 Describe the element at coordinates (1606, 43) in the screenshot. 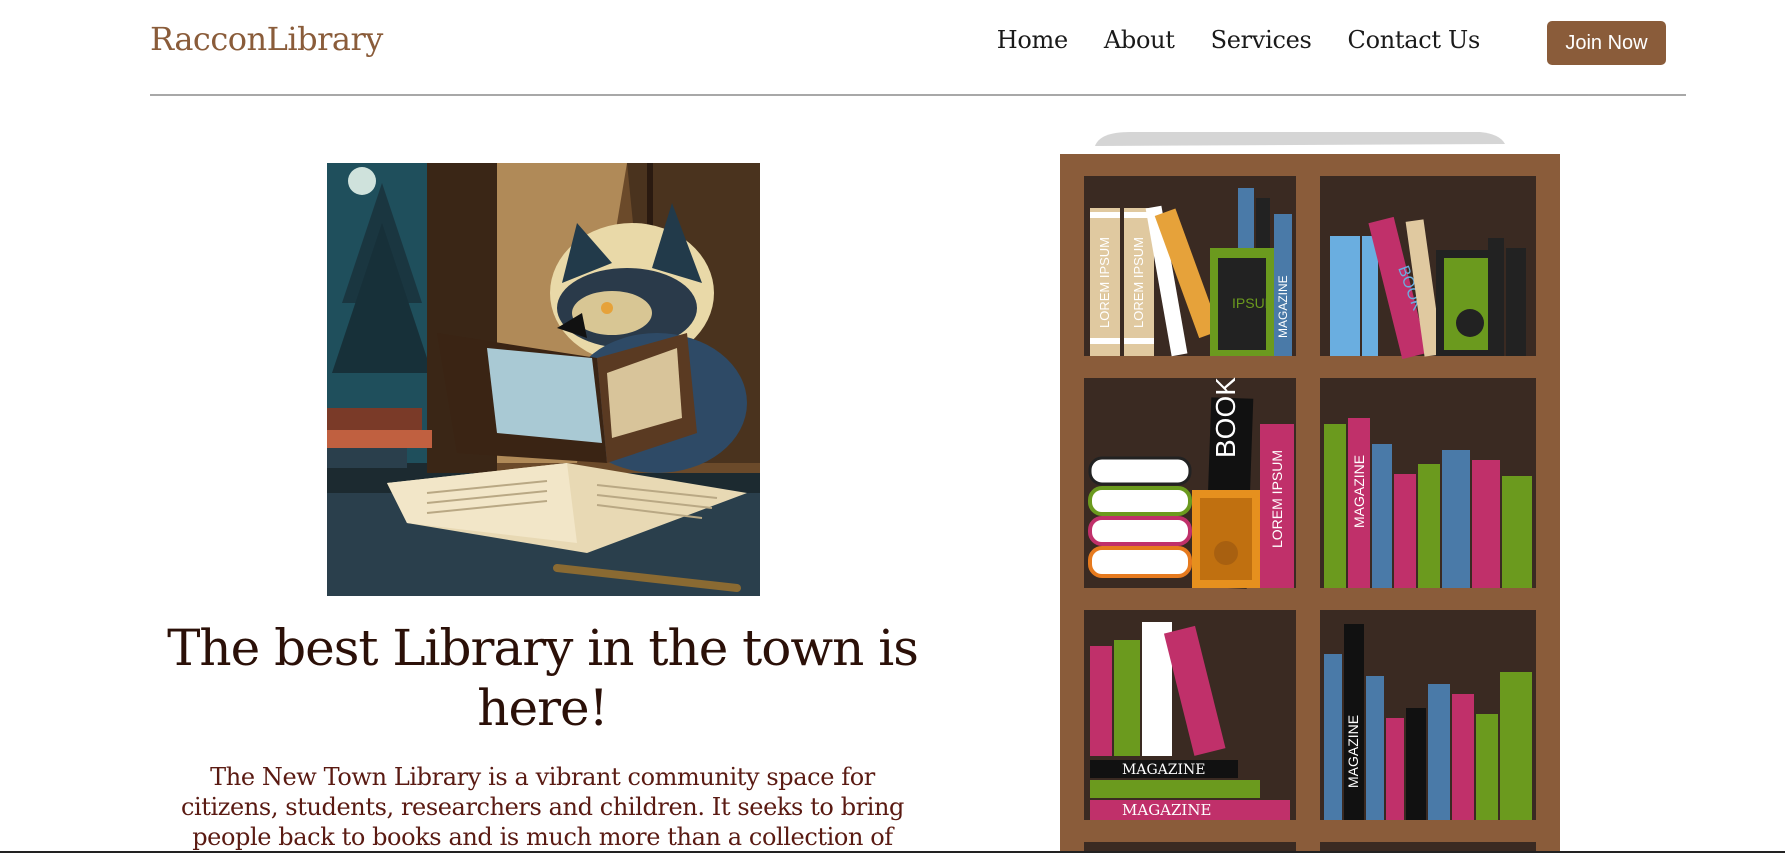

I see `join-now-button: Join Now` at that location.